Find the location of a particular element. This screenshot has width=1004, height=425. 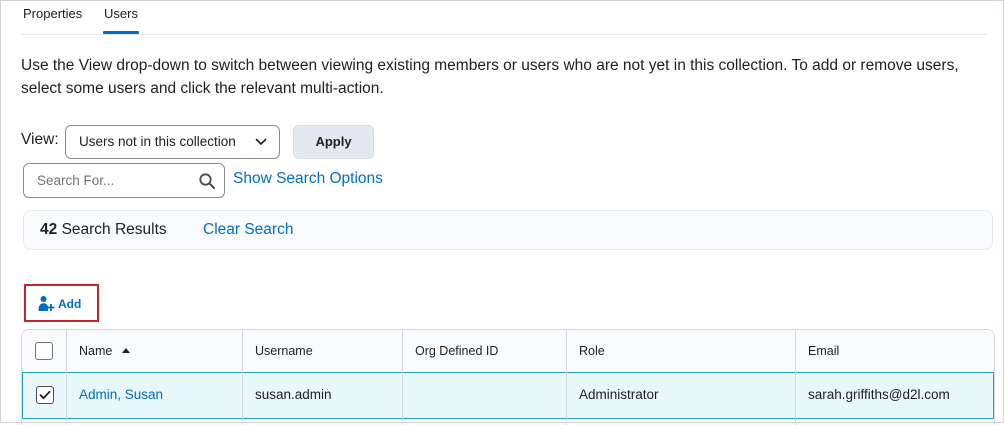

search-results-bar: 42 Search Results Clear Search is located at coordinates (508, 230).